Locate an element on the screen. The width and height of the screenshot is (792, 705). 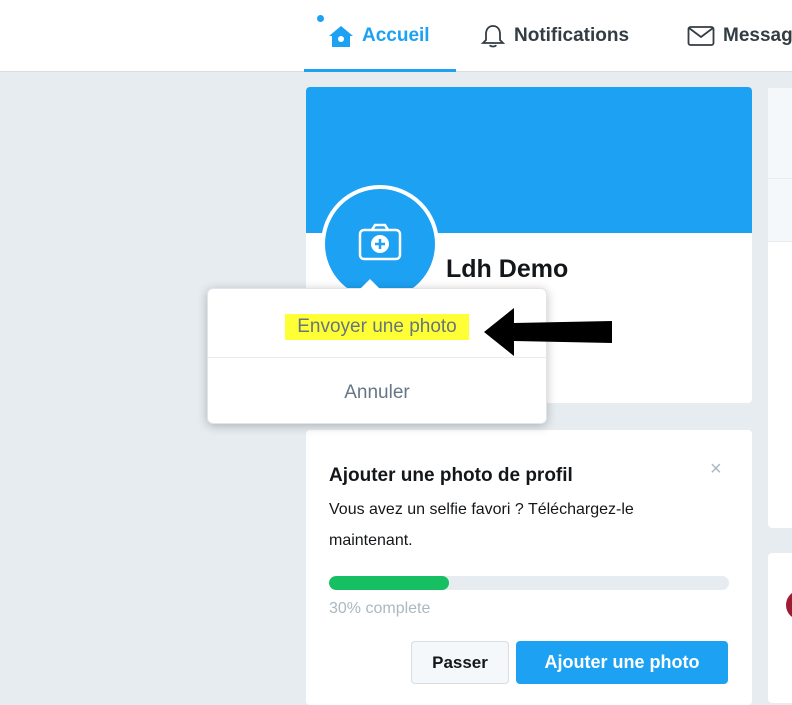
progress-label: 30% complete is located at coordinates (380, 608).